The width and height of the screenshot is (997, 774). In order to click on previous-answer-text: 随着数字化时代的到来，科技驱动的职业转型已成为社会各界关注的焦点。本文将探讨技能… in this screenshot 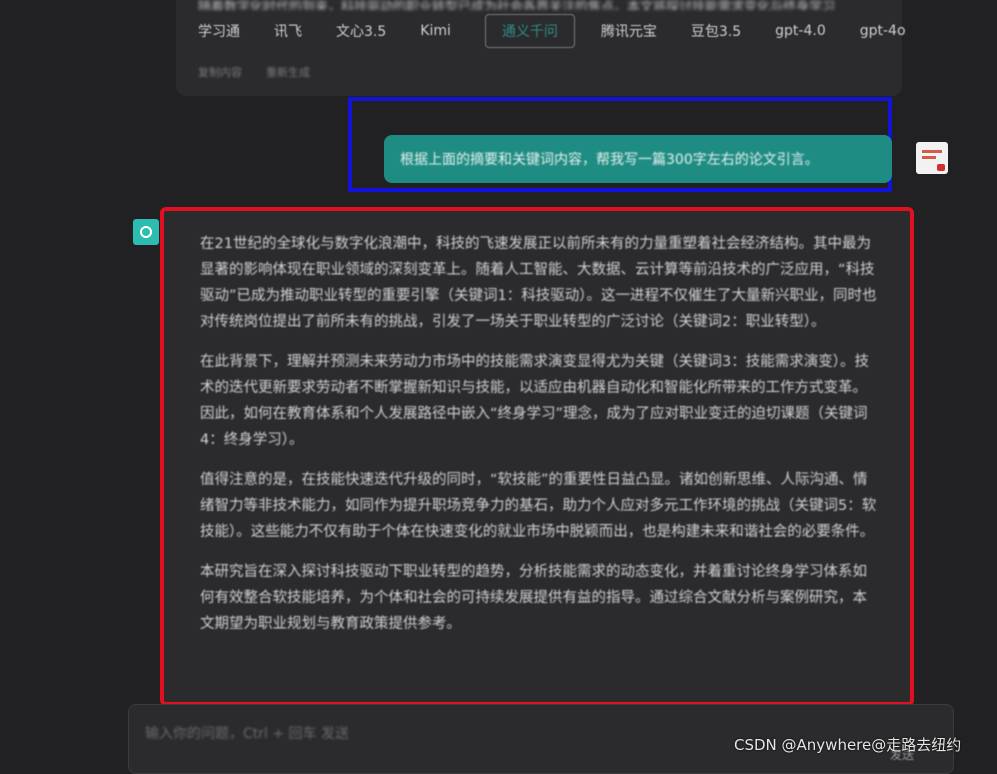, I will do `click(517, 5)`.